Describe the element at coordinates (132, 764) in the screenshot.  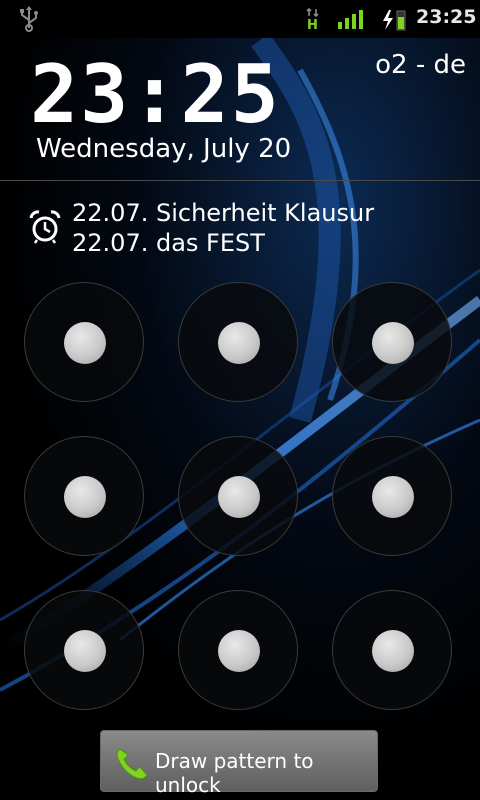
I see `phone-icon` at that location.